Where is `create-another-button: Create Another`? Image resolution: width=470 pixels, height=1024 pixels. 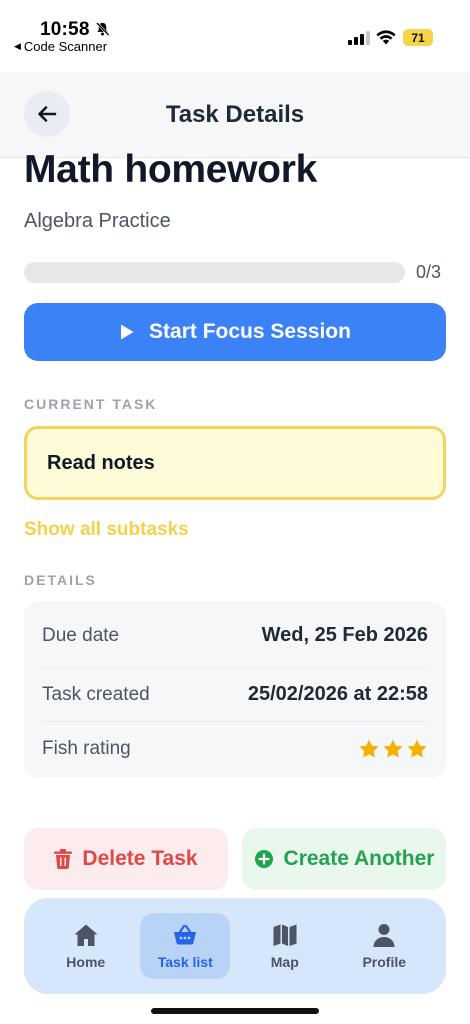 create-another-button: Create Another is located at coordinates (344, 859).